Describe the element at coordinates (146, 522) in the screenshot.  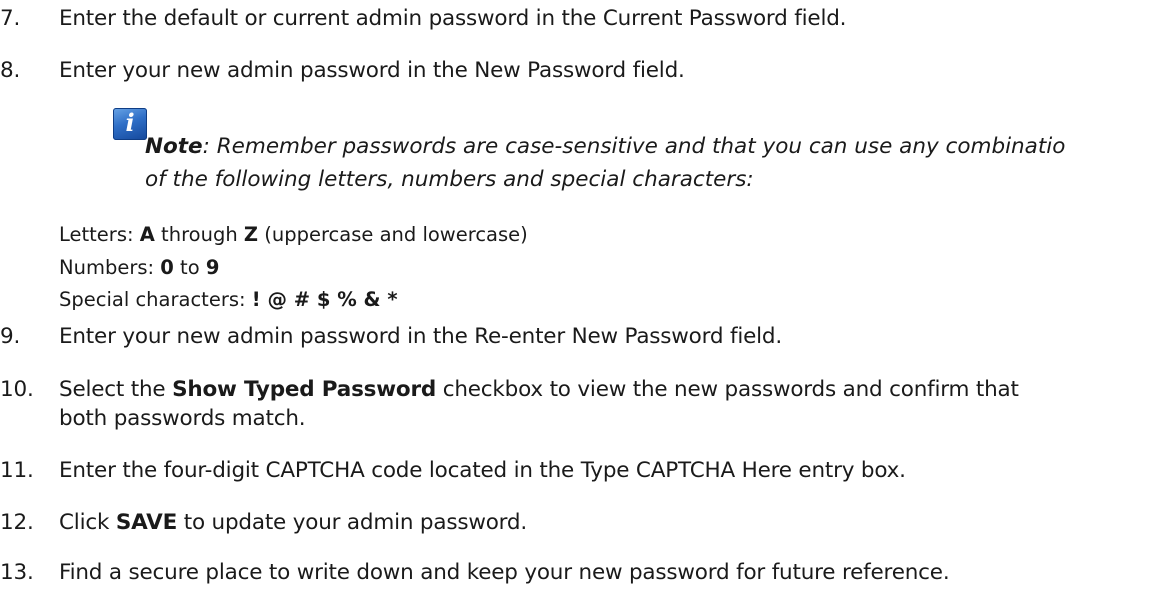
I see `save-label: SAVE` at that location.